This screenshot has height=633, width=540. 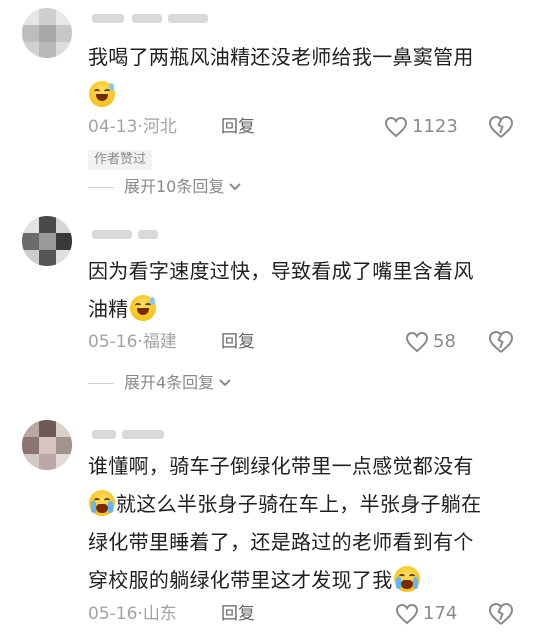 What do you see at coordinates (113, 127) in the screenshot?
I see `comment-date: 04-13` at bounding box center [113, 127].